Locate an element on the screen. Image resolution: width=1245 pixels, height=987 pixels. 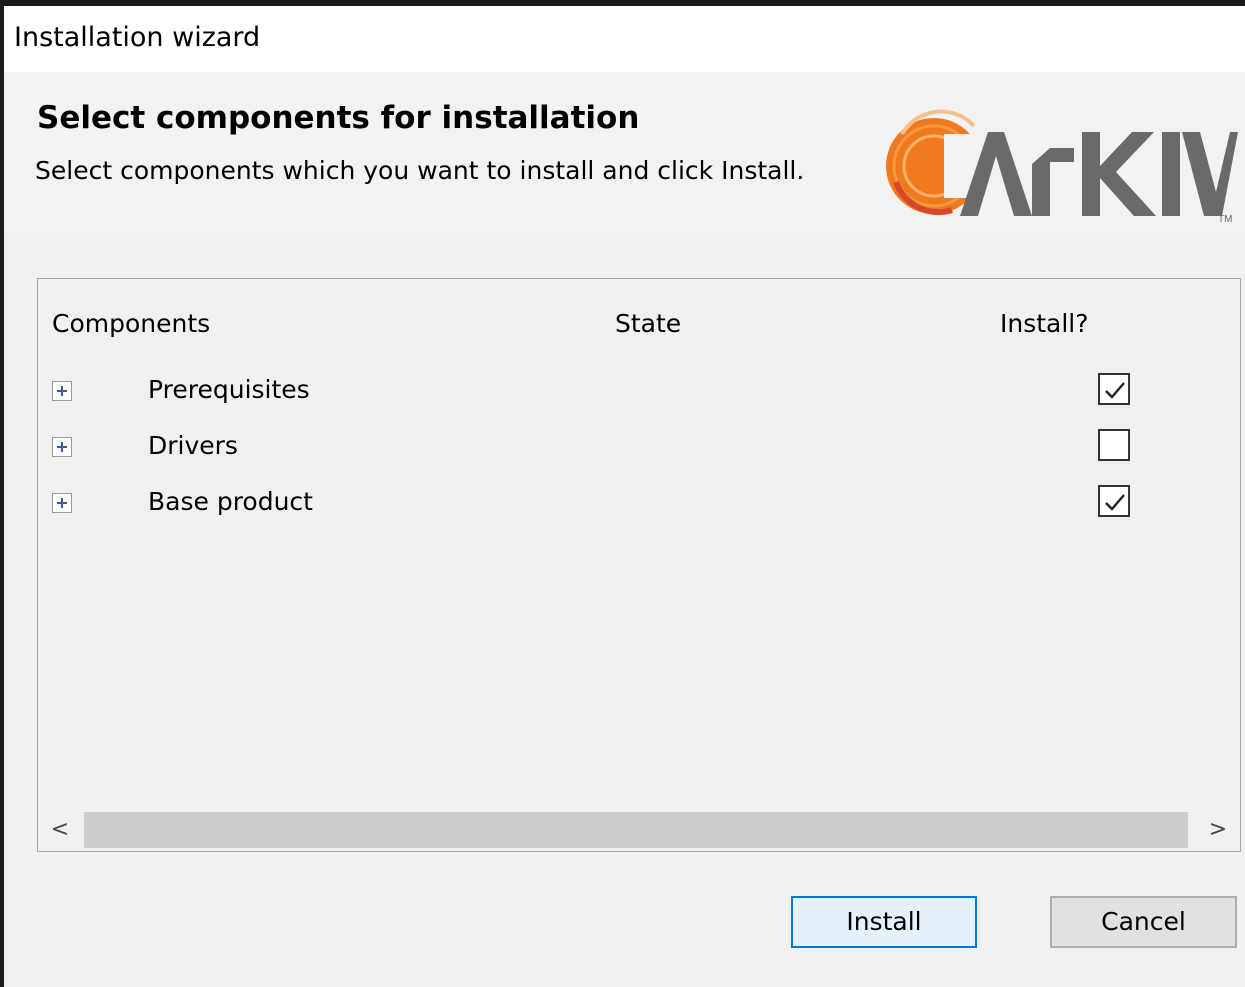
component-row-prerequisites: Prerequisites is located at coordinates (639, 401).